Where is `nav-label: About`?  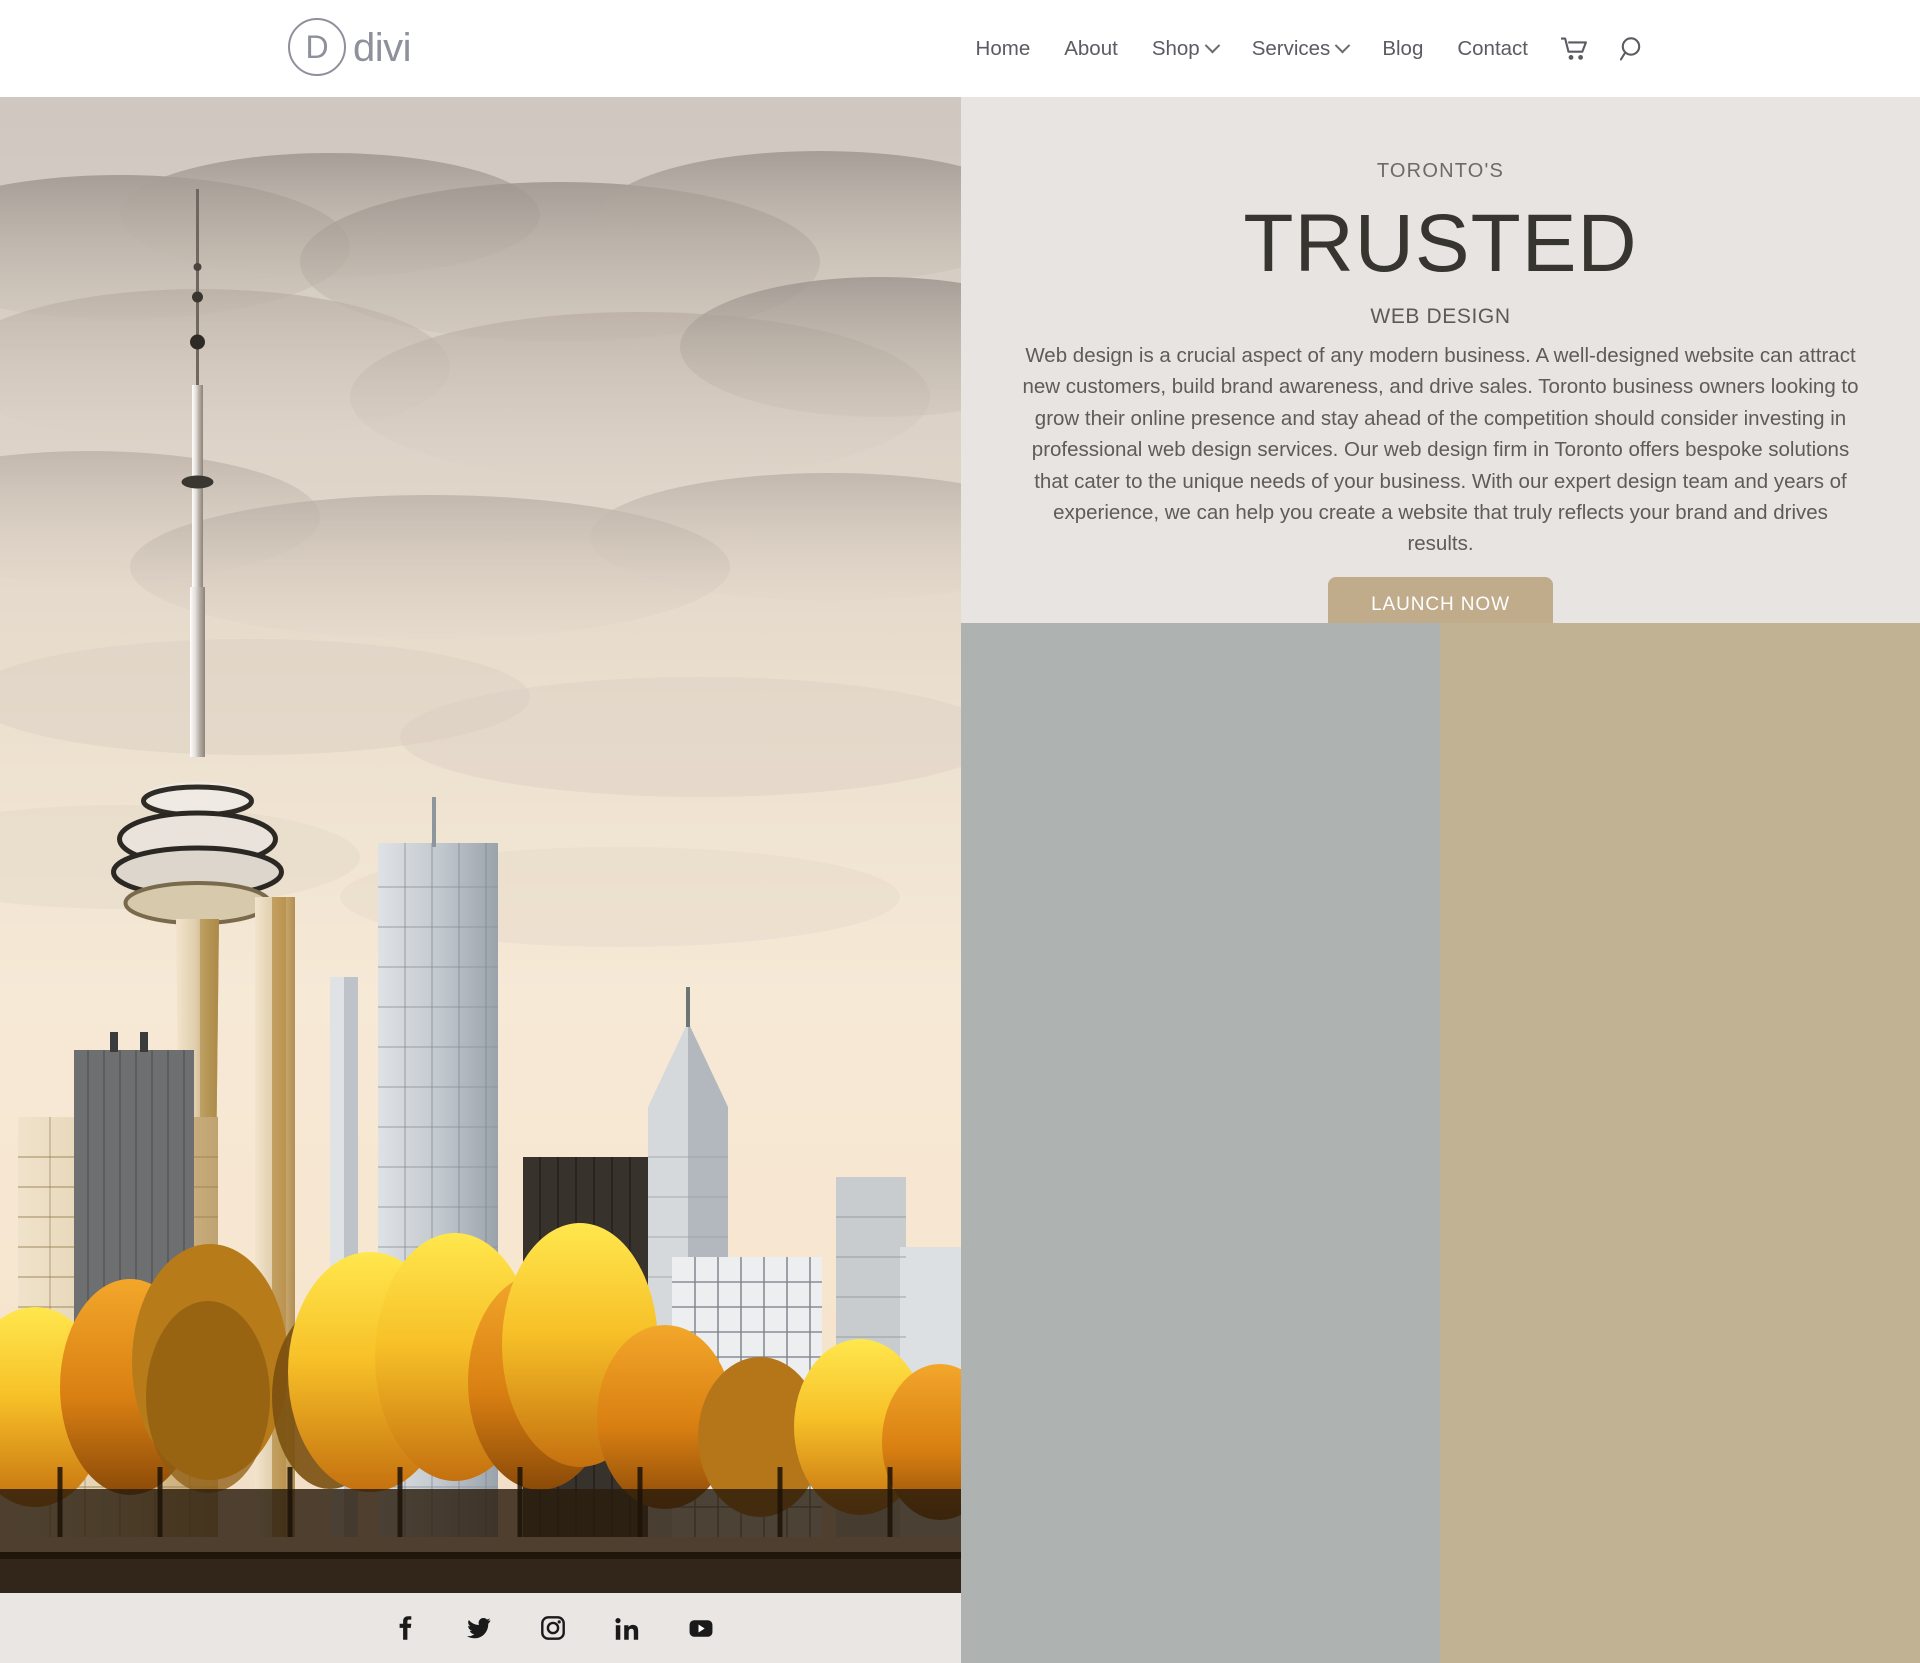 nav-label: About is located at coordinates (1091, 48).